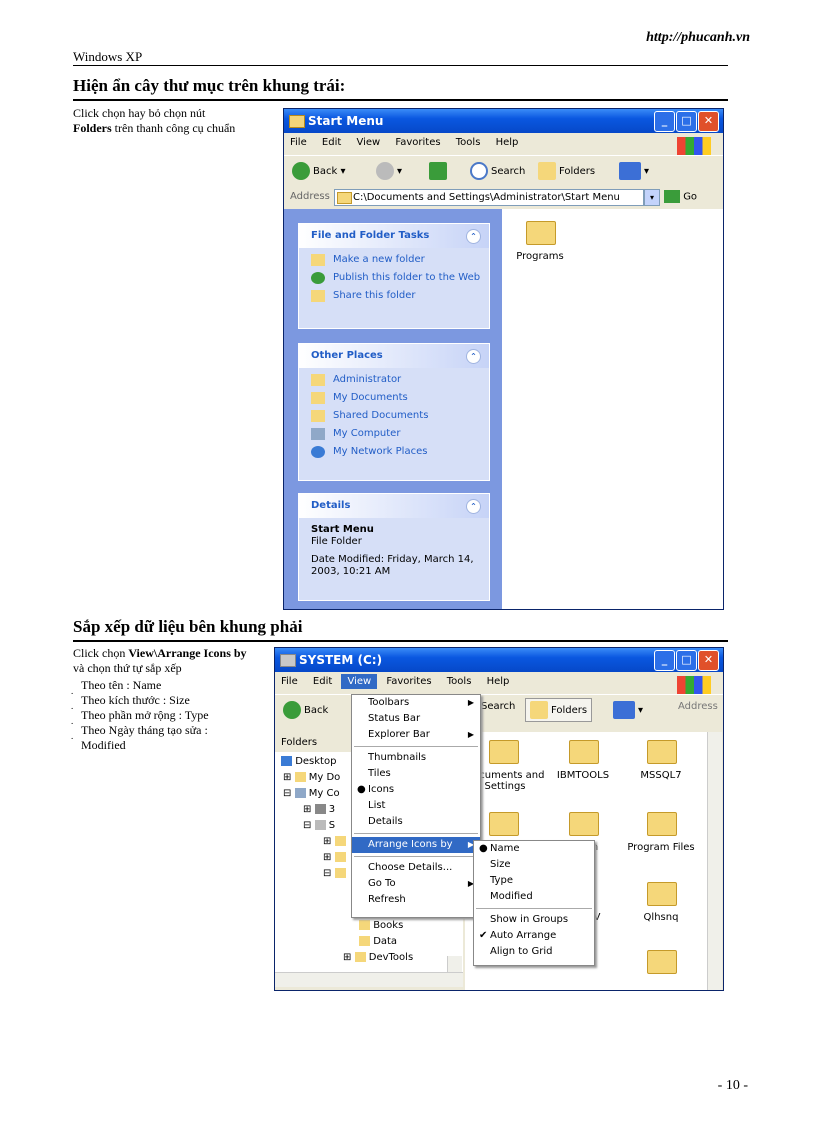 The height and width of the screenshot is (1123, 816). What do you see at coordinates (479, 171) in the screenshot?
I see `search-icon` at bounding box center [479, 171].